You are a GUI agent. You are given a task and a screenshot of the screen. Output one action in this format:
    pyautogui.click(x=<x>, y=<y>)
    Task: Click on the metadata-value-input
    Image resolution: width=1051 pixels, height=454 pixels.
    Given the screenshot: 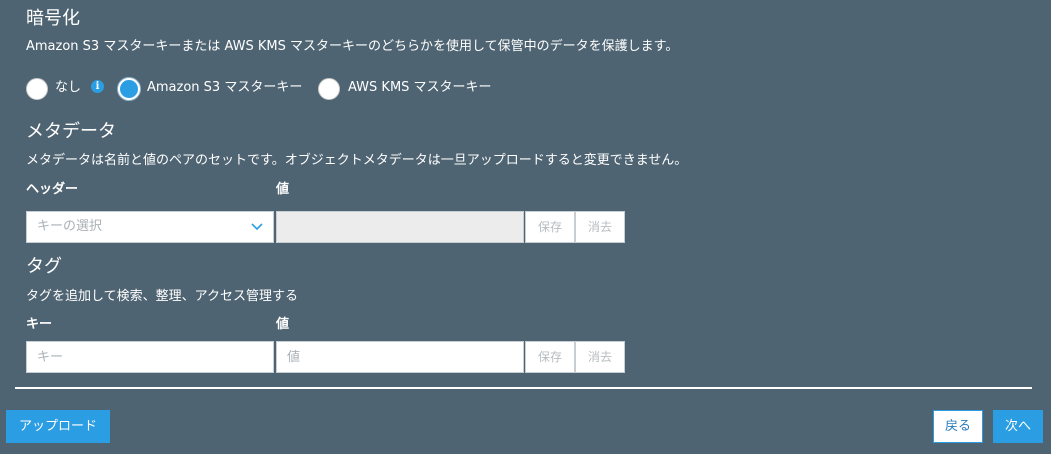 What is the action you would take?
    pyautogui.click(x=400, y=227)
    